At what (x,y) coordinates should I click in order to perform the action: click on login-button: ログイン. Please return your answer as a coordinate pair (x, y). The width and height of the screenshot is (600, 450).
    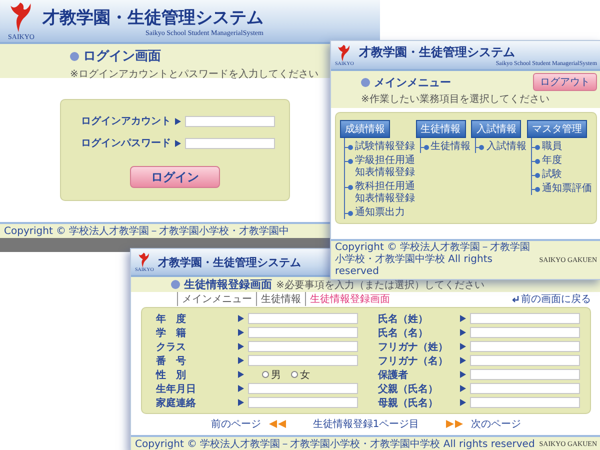
    Looking at the image, I should click on (175, 177).